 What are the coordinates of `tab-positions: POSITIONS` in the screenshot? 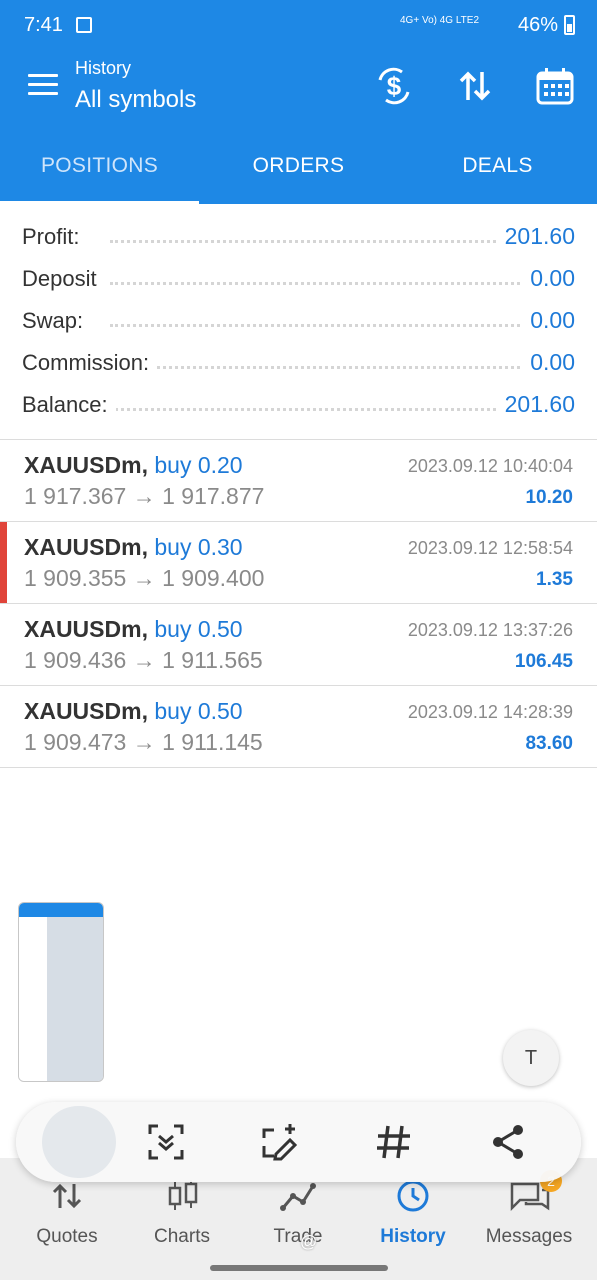 It's located at (99, 165).